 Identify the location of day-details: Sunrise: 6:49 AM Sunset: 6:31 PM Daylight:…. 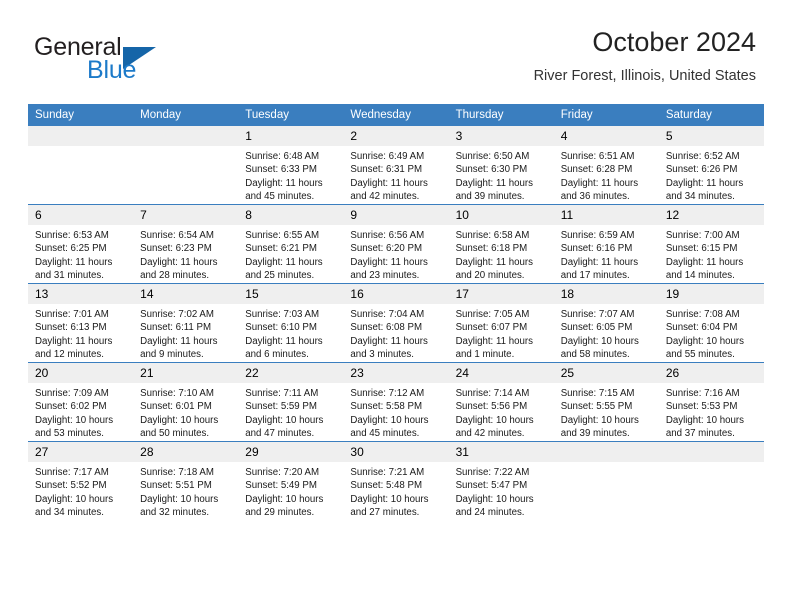
(395, 175).